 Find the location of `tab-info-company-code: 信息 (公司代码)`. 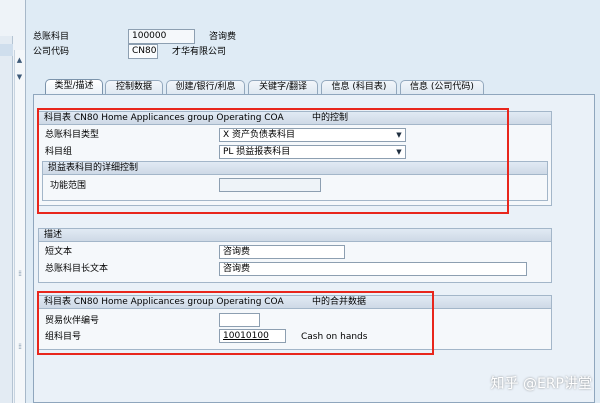

tab-info-company-code: 信息 (公司代码) is located at coordinates (442, 87).